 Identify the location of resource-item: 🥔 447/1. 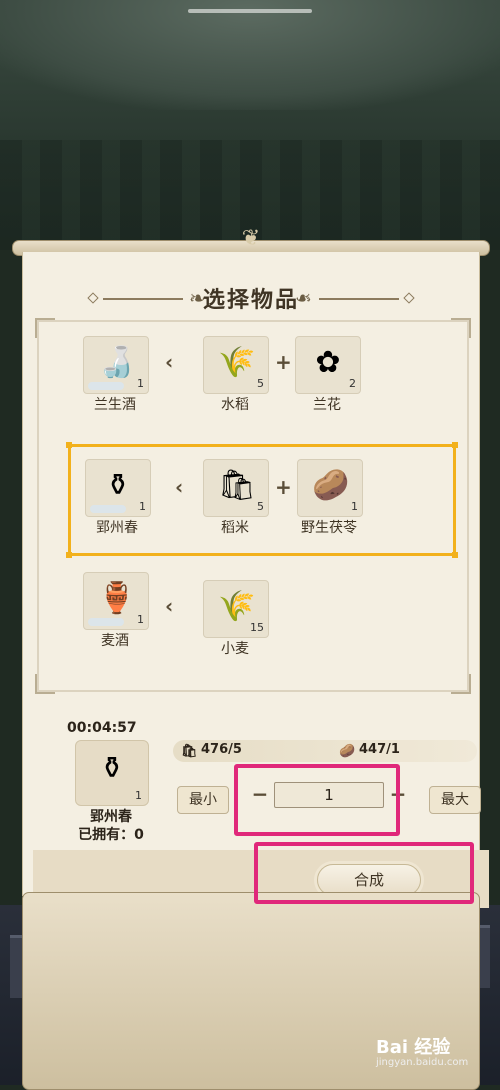
(369, 750).